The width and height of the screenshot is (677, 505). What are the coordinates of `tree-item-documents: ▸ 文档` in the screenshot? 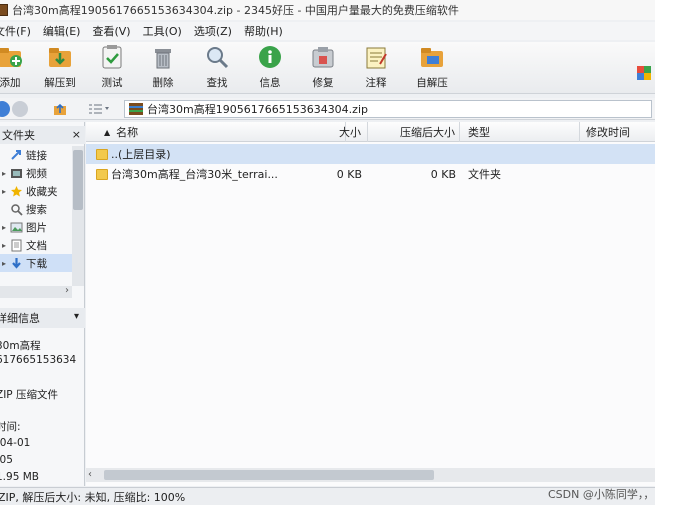 It's located at (36, 245).